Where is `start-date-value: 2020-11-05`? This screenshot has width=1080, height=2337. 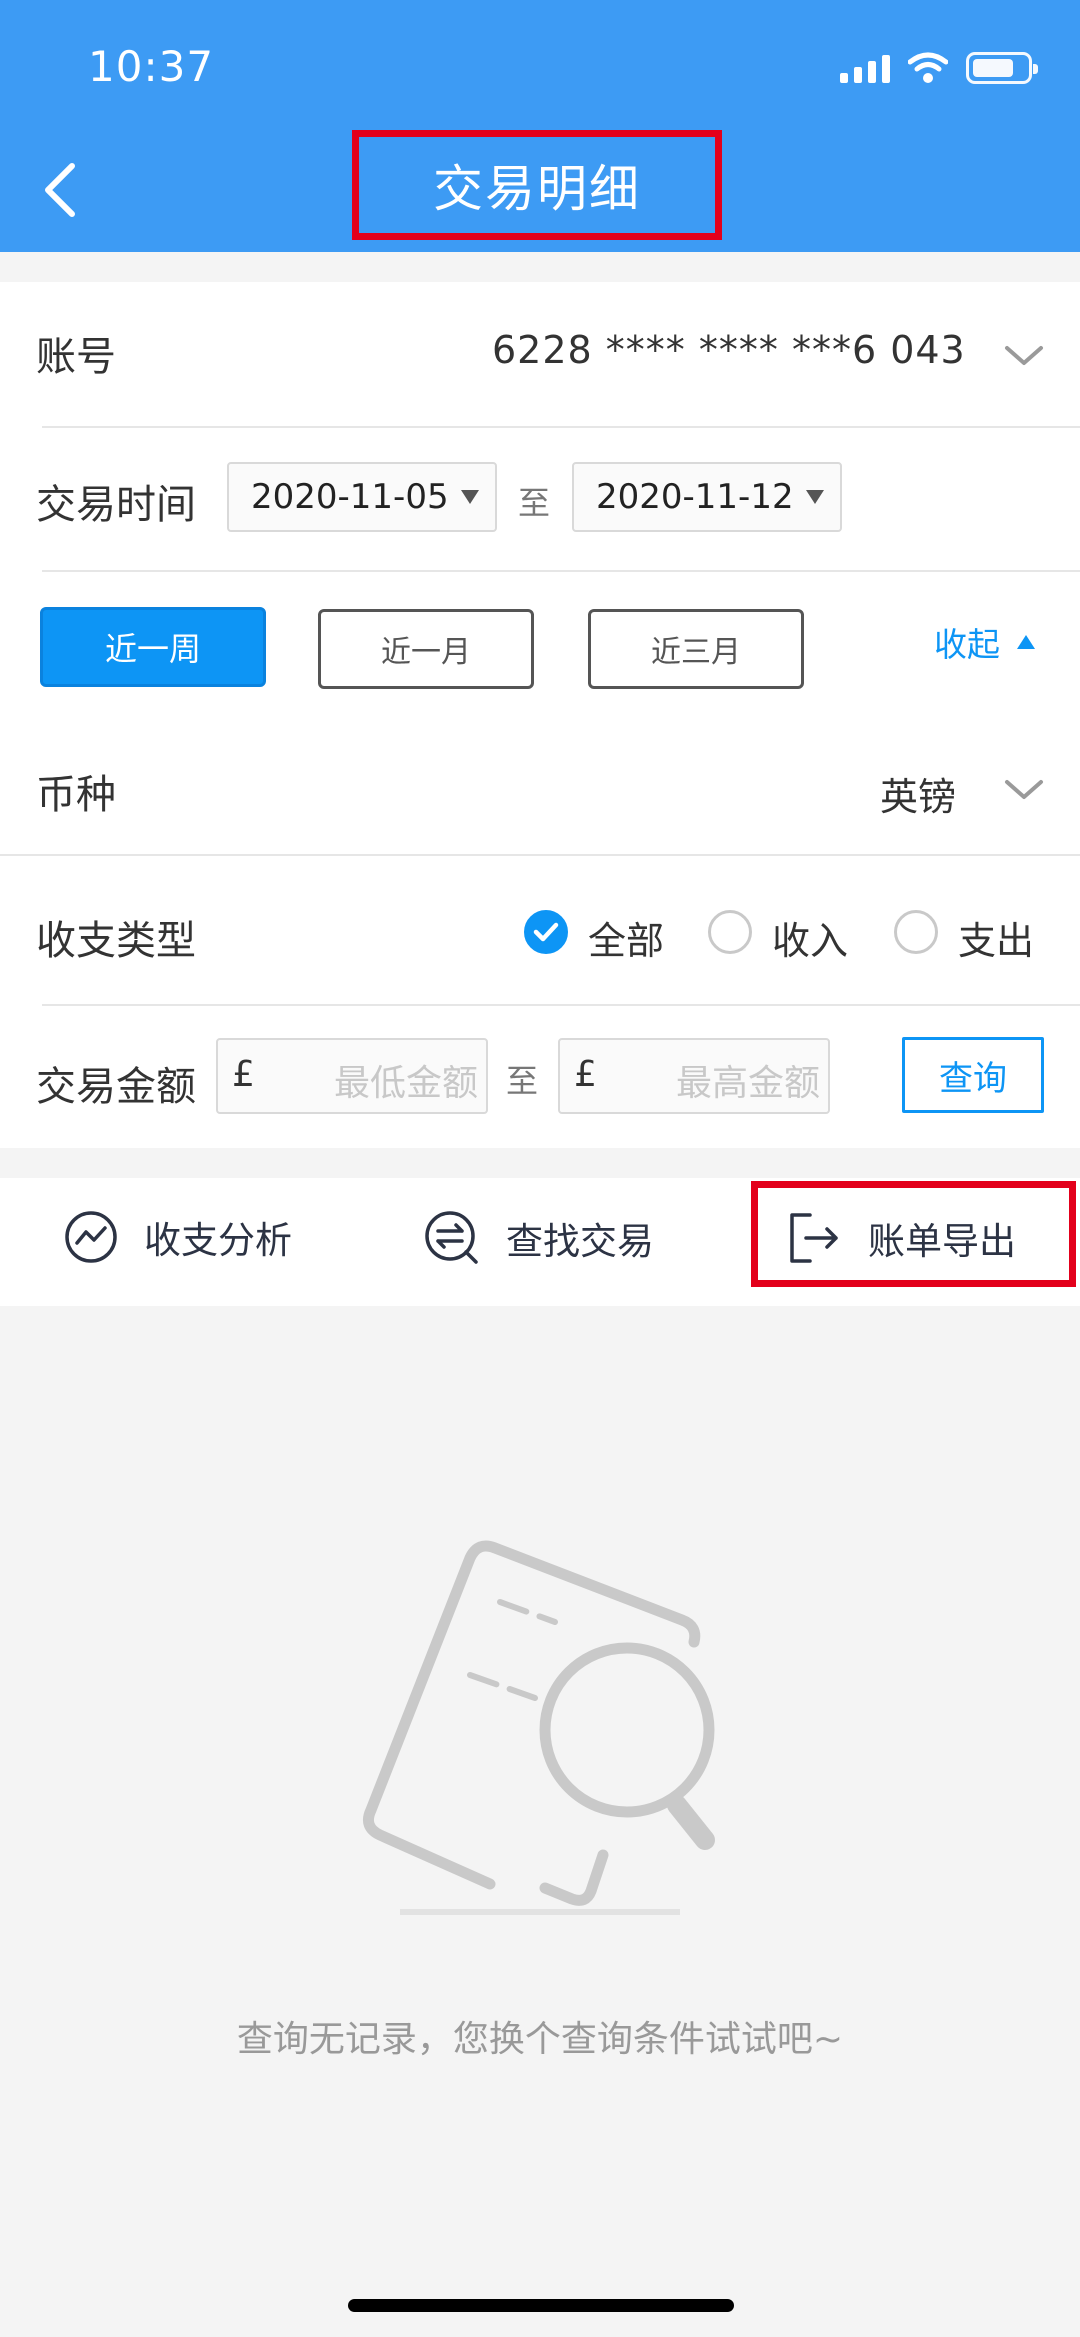
start-date-value: 2020-11-05 is located at coordinates (350, 497).